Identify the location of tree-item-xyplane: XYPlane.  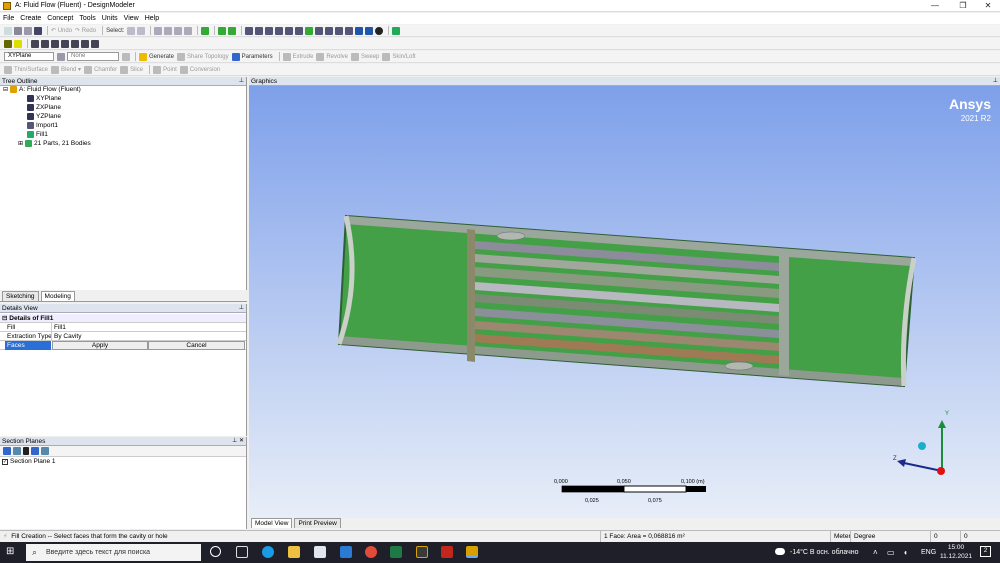
(44, 98).